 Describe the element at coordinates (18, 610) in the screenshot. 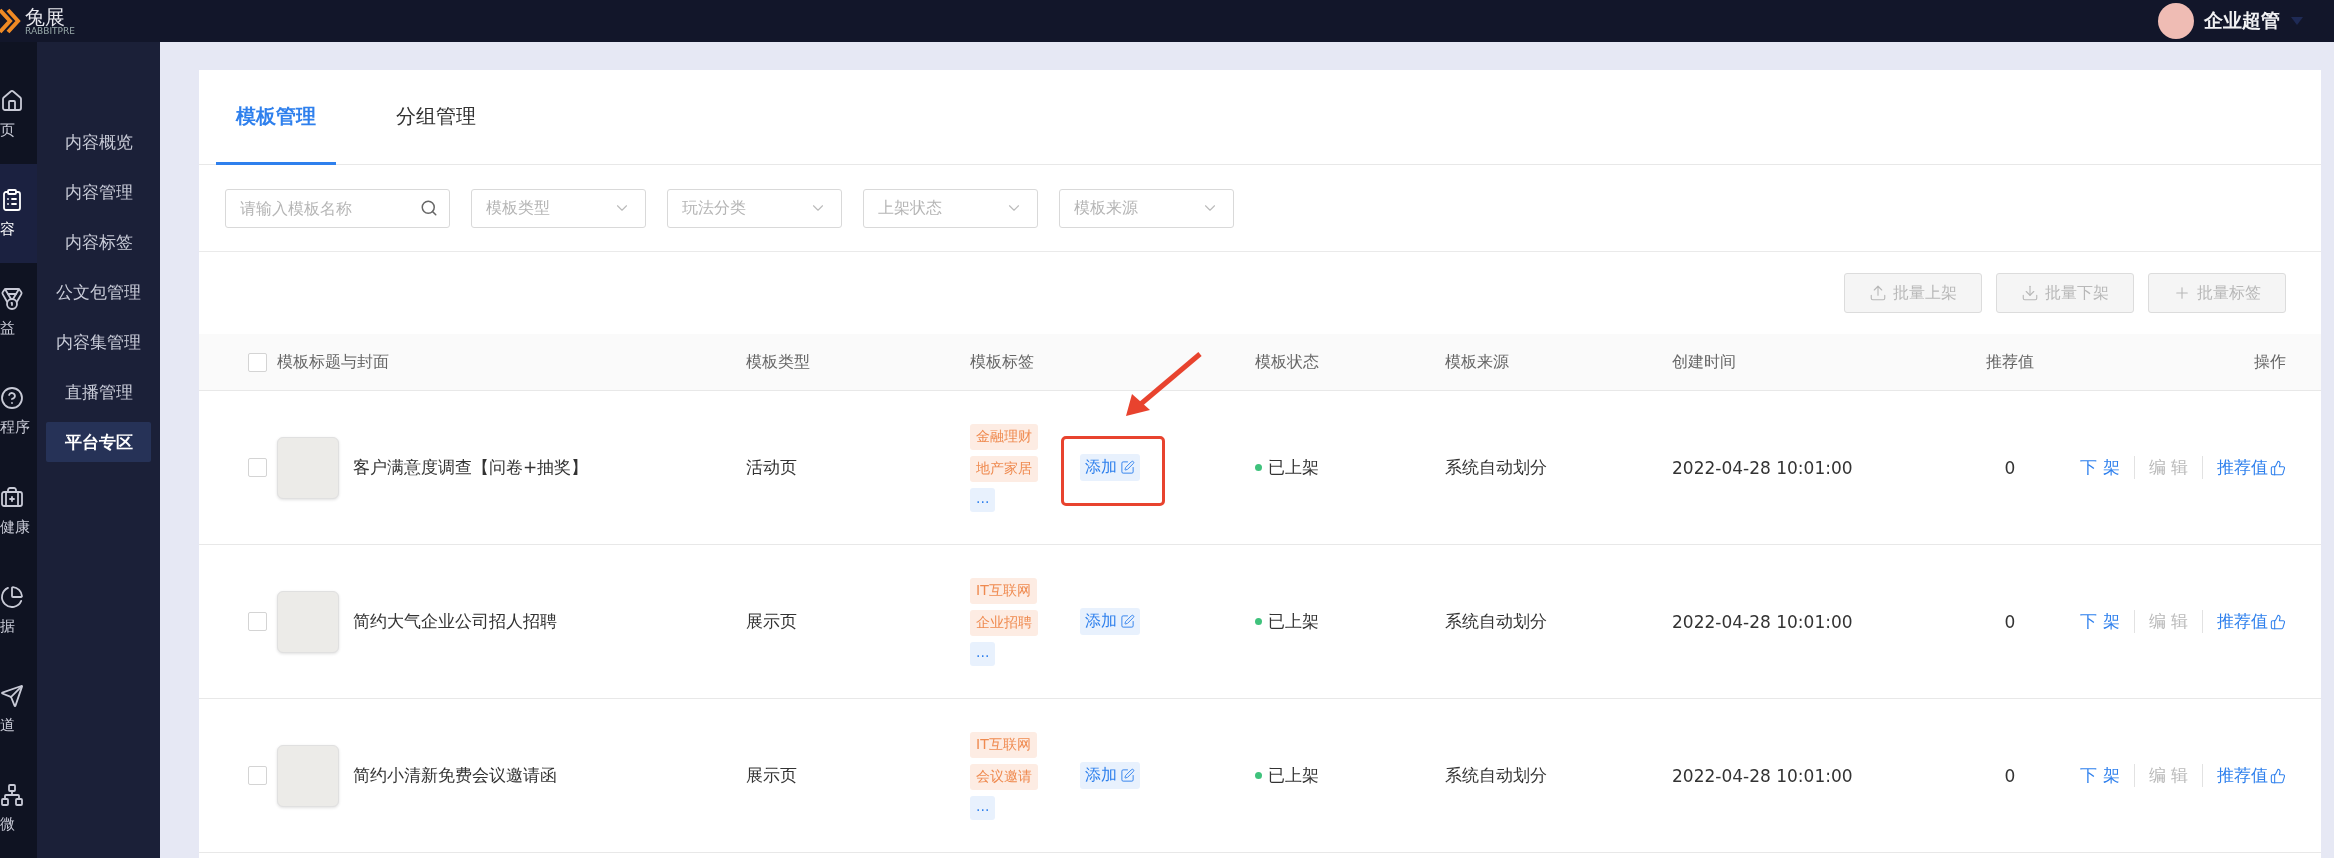

I see `rail-item: 据` at that location.